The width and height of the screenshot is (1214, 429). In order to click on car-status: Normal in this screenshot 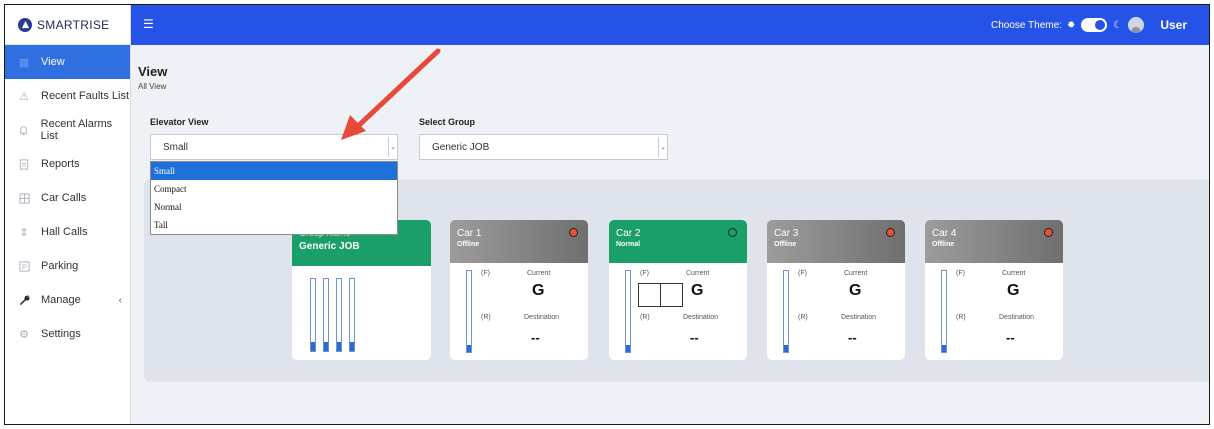, I will do `click(628, 244)`.